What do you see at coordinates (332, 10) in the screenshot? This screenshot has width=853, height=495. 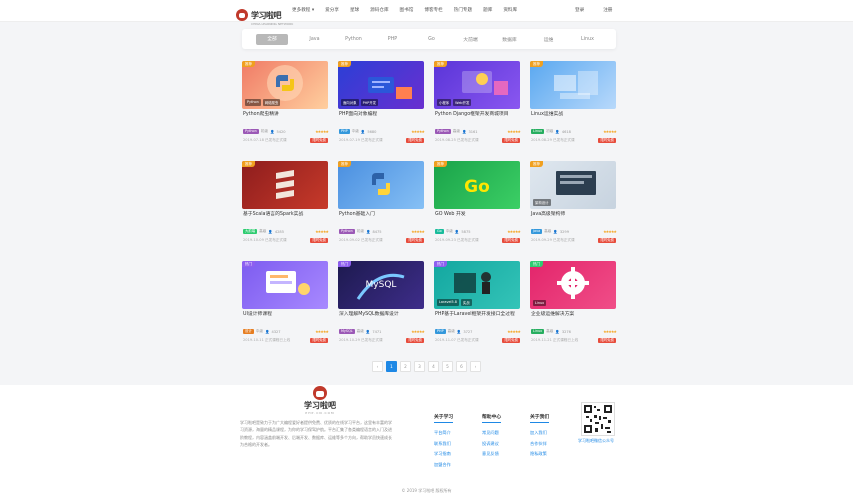 I see `nav-item: 爱分享` at bounding box center [332, 10].